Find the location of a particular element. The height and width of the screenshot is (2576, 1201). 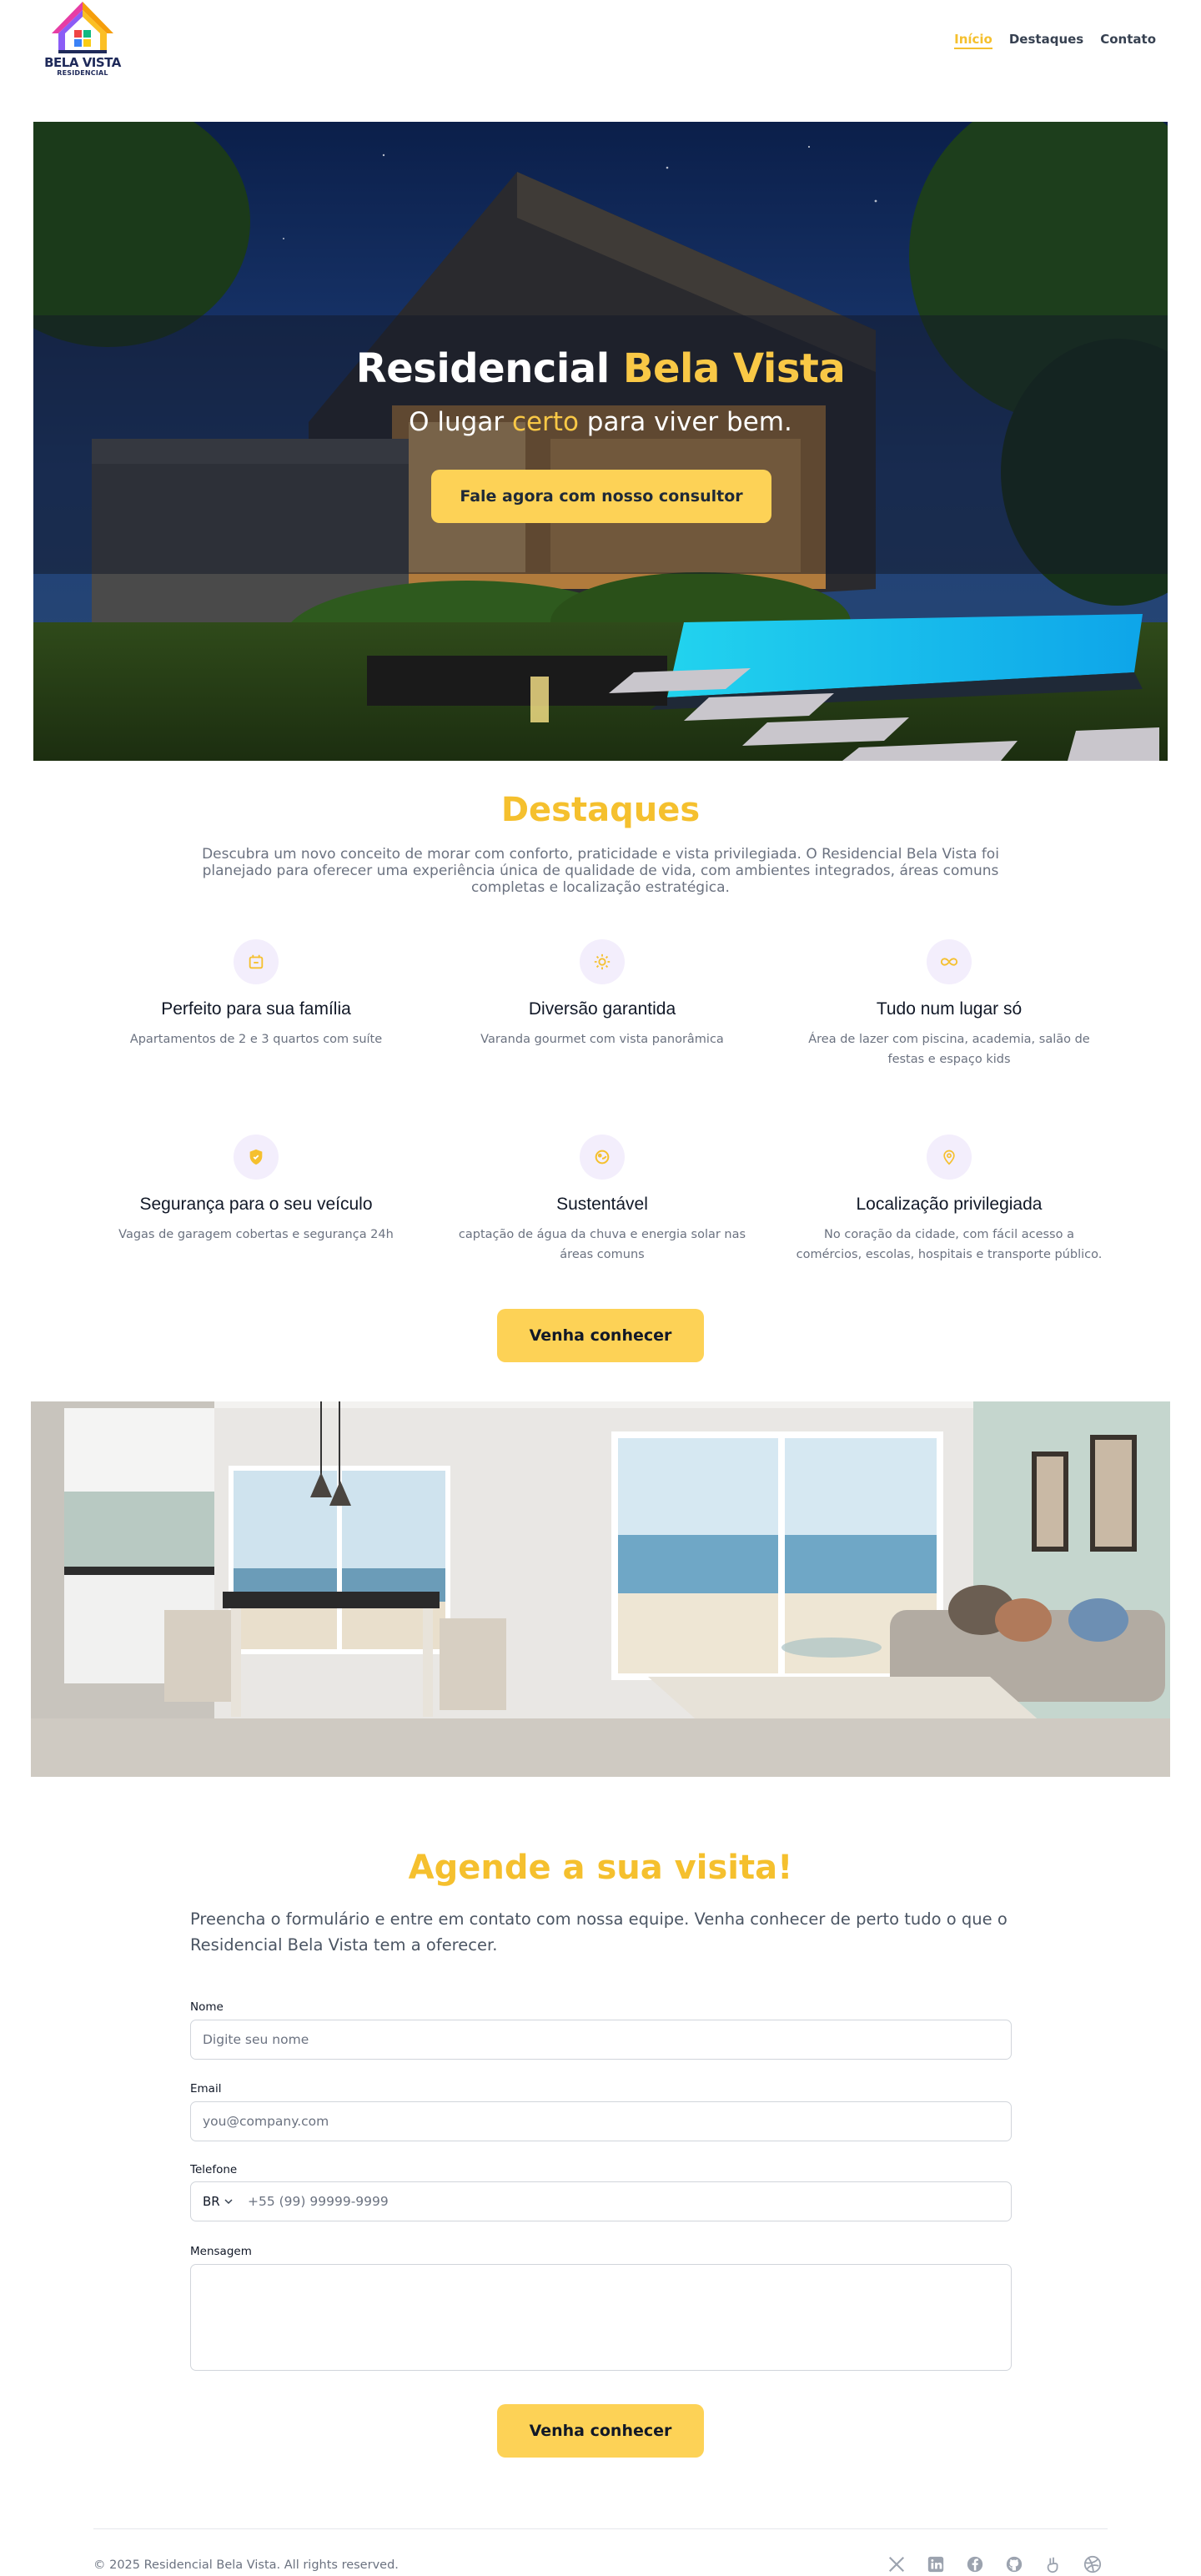

hero-subtitle-pre: O lugar is located at coordinates (457, 422).